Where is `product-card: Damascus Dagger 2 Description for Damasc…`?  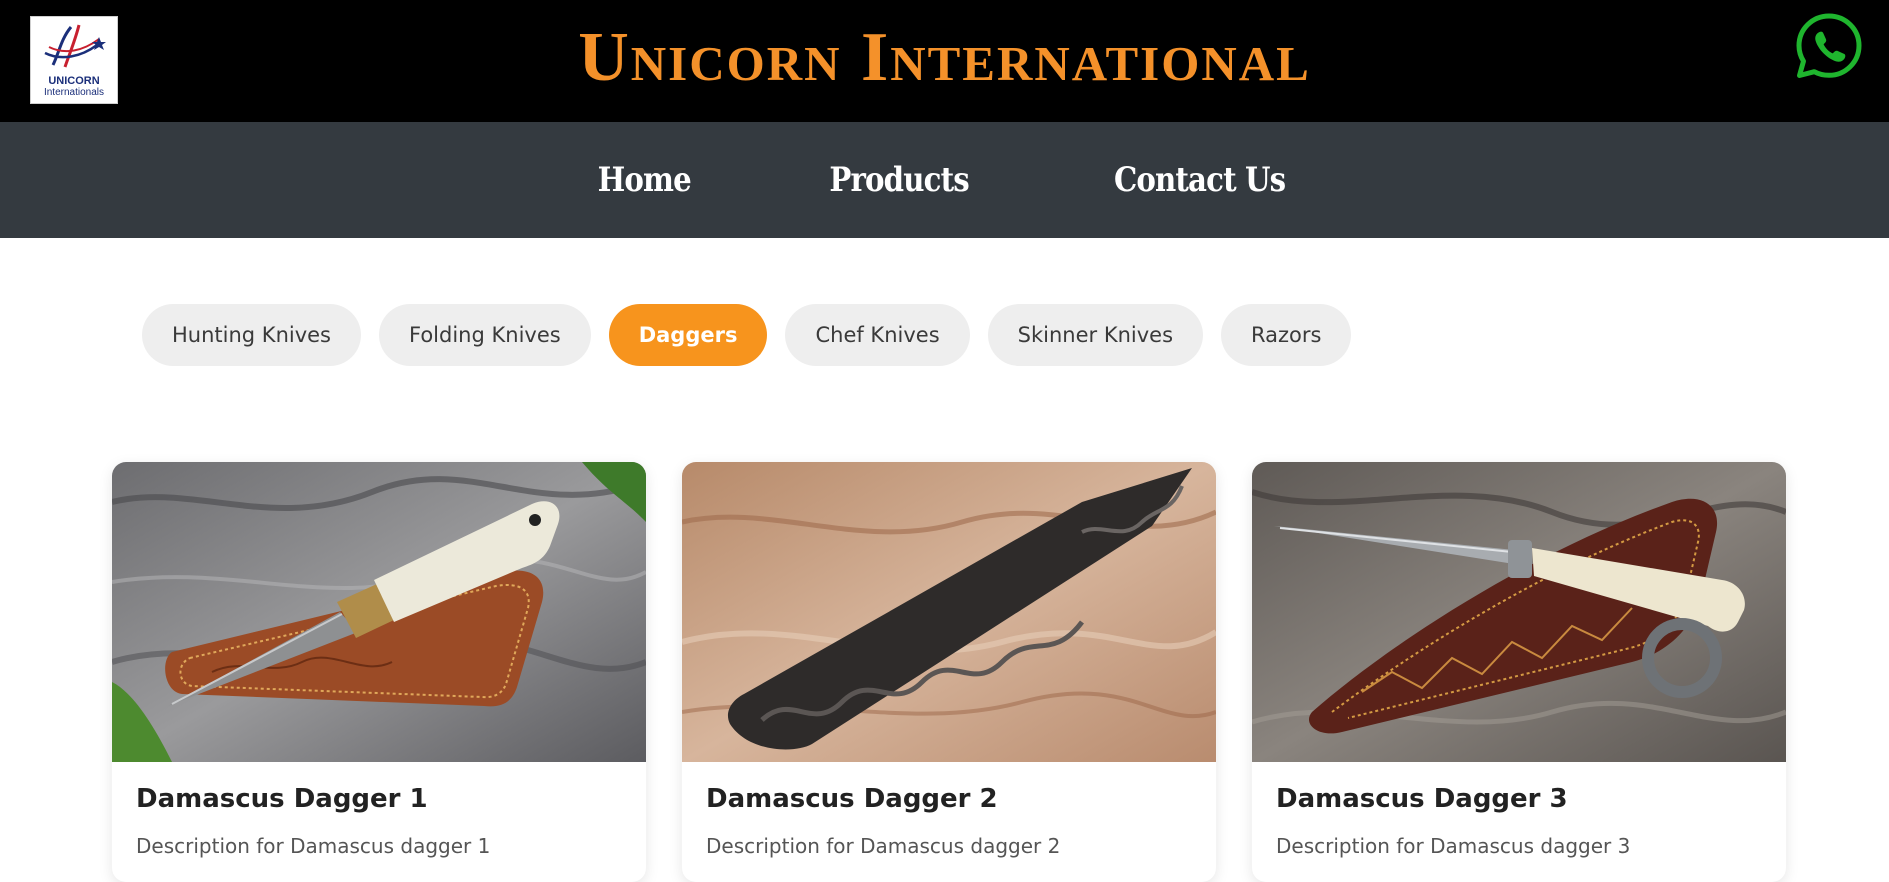 product-card: Damascus Dagger 2 Description for Damasc… is located at coordinates (949, 672).